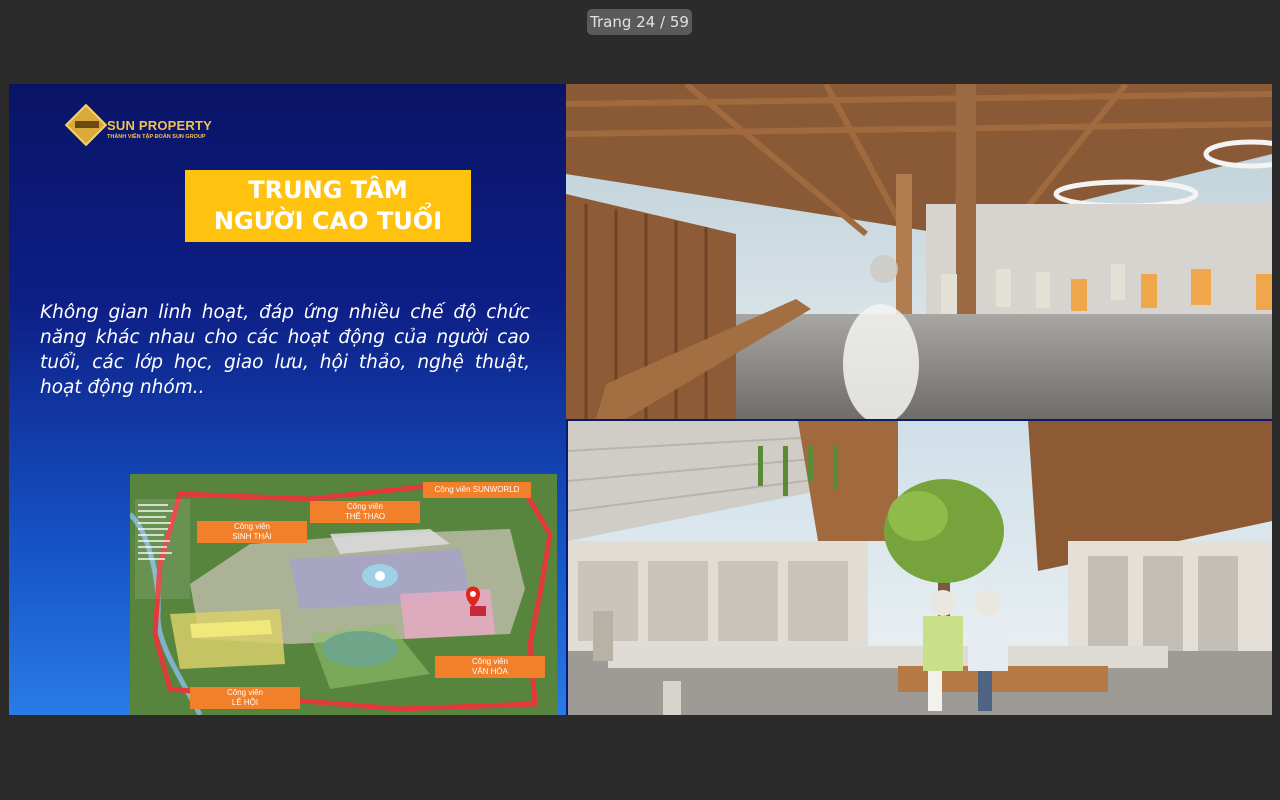 The width and height of the screenshot is (1280, 800). Describe the element at coordinates (159, 125) in the screenshot. I see `logo-name: SUN PROPERTY` at that location.